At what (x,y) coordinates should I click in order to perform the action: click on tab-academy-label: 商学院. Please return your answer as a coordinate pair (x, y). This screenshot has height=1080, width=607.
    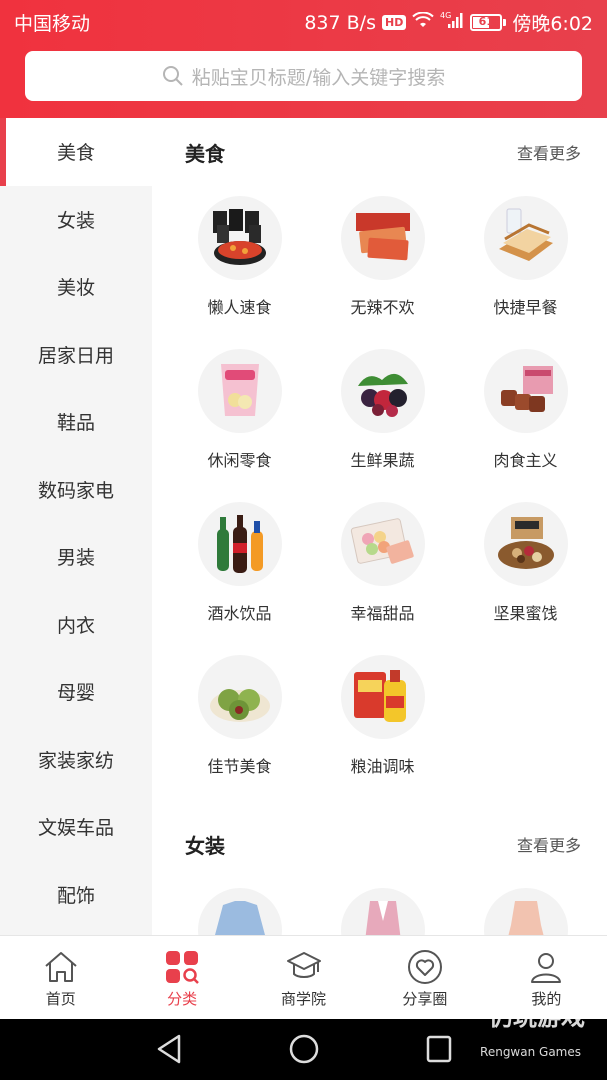
    Looking at the image, I should click on (304, 999).